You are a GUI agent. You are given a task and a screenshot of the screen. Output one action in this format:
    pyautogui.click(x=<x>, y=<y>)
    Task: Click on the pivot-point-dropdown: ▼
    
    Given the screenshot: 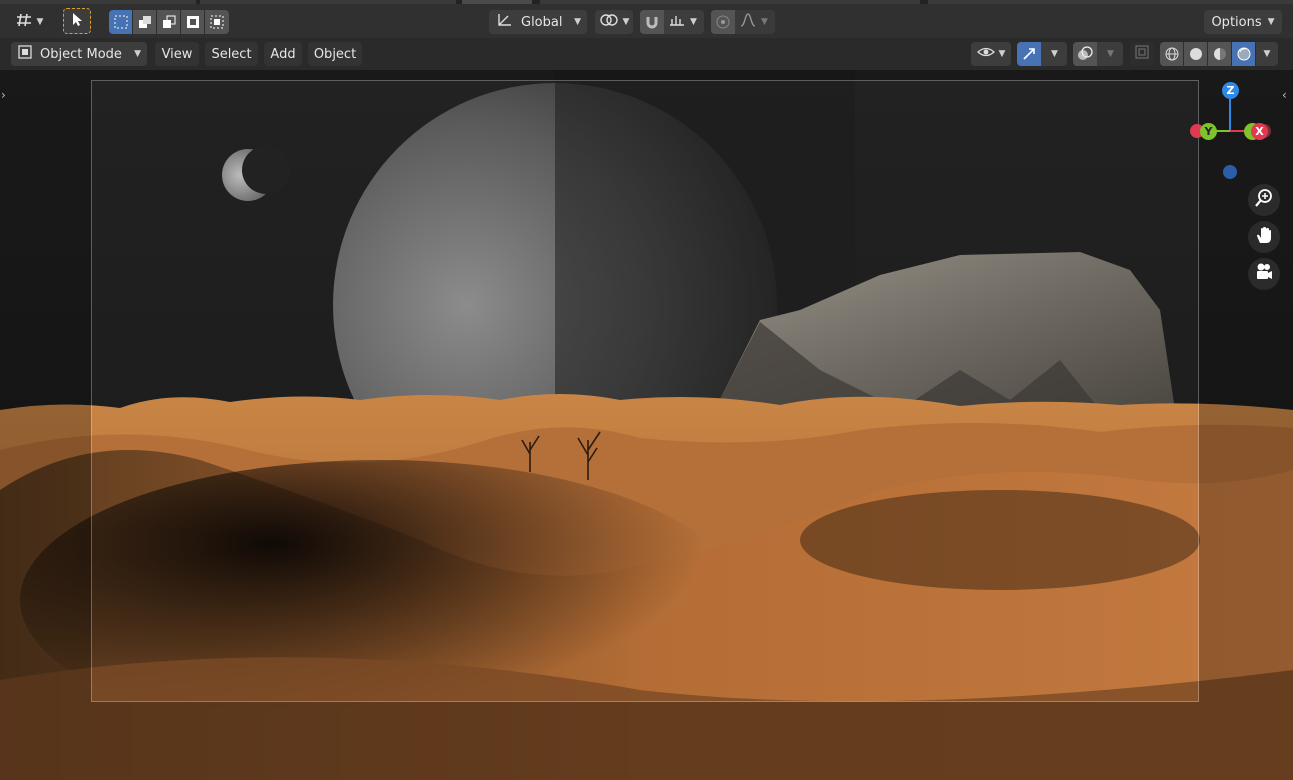 What is the action you would take?
    pyautogui.click(x=614, y=22)
    